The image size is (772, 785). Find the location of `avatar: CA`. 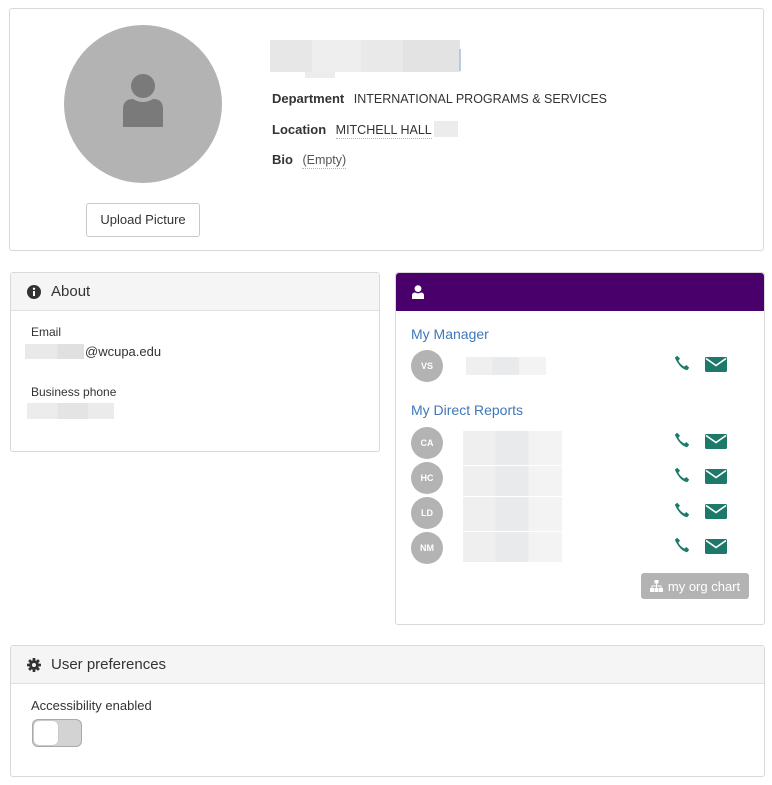

avatar: CA is located at coordinates (427, 443).